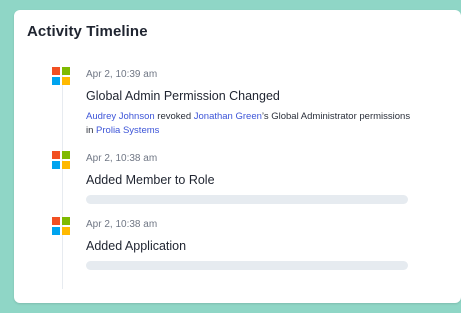 The image size is (461, 313). Describe the element at coordinates (136, 246) in the screenshot. I see `event-title: Added Application` at that location.